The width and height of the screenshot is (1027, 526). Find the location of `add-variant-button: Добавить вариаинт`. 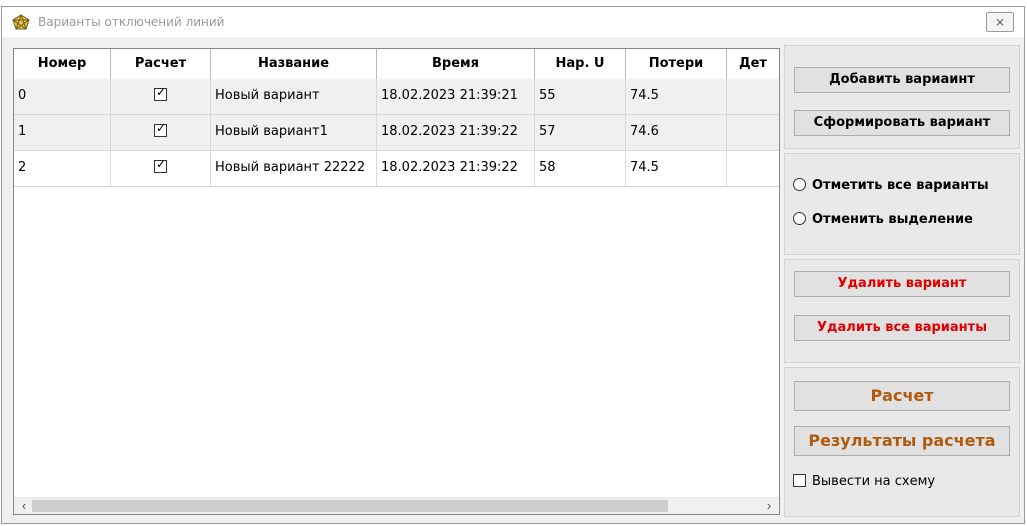

add-variant-button: Добавить вариаинт is located at coordinates (902, 80).